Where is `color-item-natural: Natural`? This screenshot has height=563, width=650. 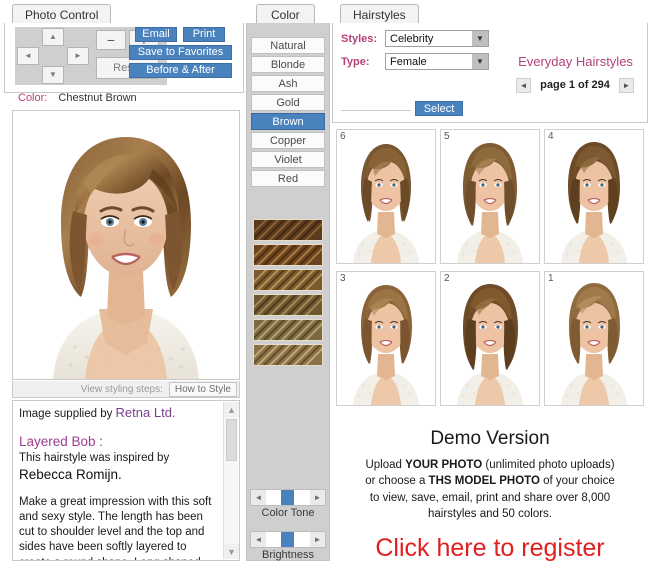 color-item-natural: Natural is located at coordinates (288, 45).